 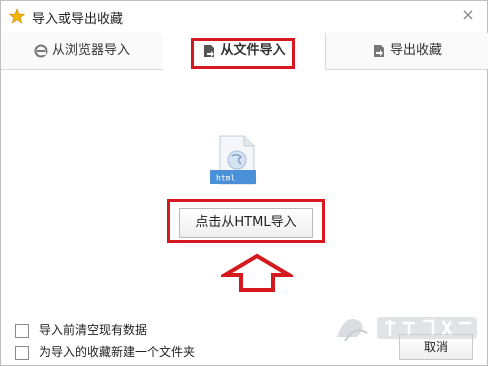 What do you see at coordinates (244, 16) in the screenshot?
I see `title-bar: 导入或导出收藏 ×` at bounding box center [244, 16].